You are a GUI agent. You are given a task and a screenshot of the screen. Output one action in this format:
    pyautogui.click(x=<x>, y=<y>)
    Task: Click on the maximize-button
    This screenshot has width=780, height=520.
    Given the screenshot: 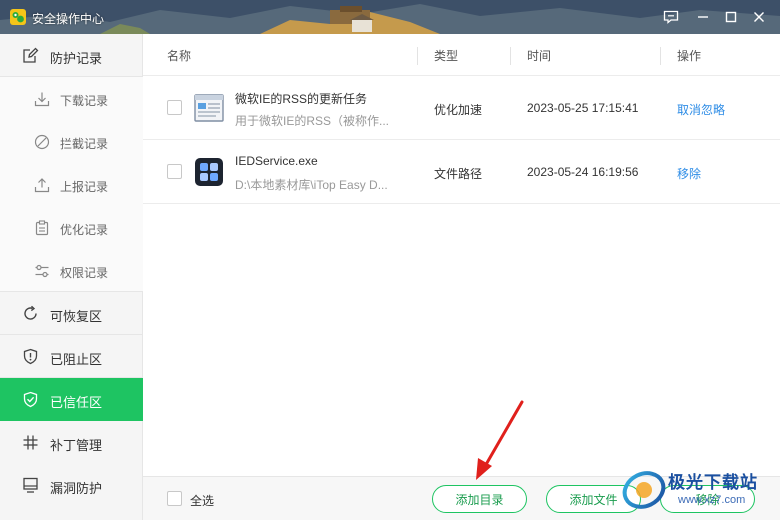 What is the action you would take?
    pyautogui.click(x=731, y=17)
    